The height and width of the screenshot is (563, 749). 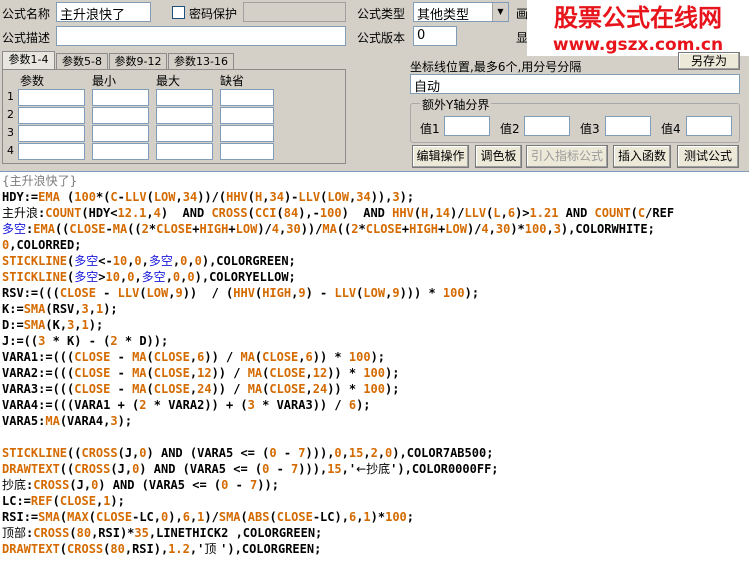 What do you see at coordinates (294, 12) in the screenshot?
I see `password-input` at bounding box center [294, 12].